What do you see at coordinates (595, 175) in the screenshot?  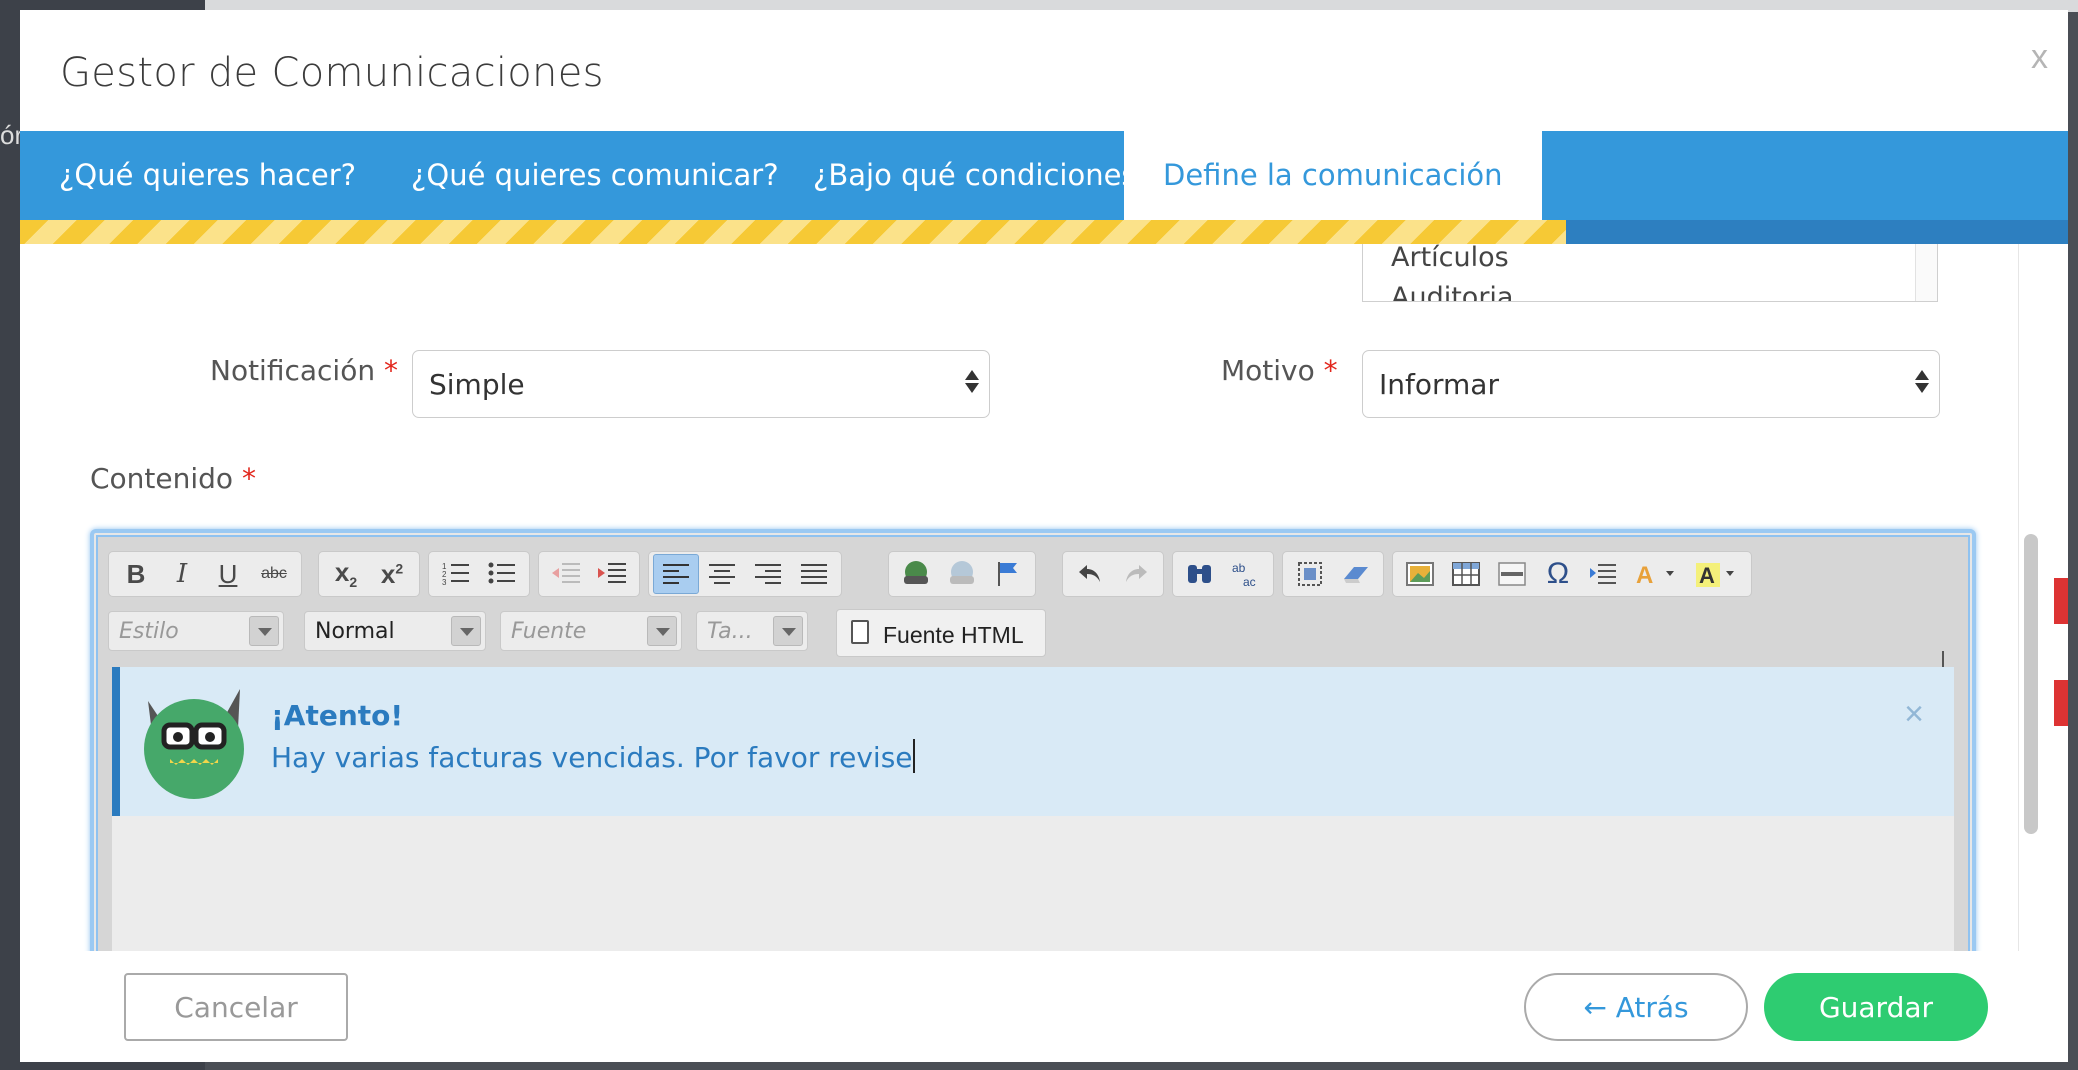 I see `tab-what-to-communicate: ¿Qué quieres comunicar?` at bounding box center [595, 175].